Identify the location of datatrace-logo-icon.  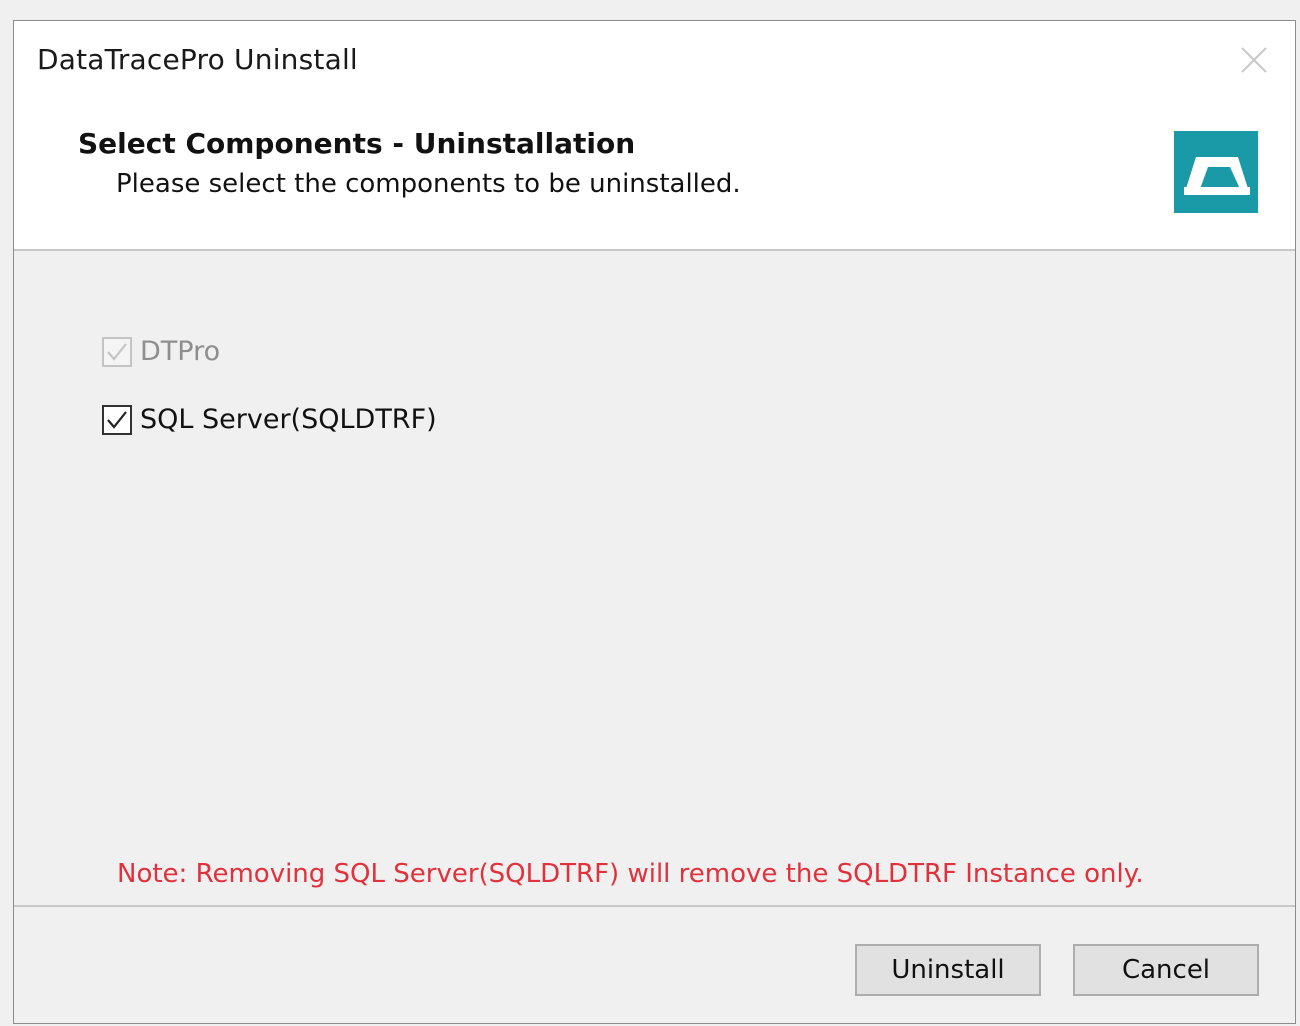
(1216, 172).